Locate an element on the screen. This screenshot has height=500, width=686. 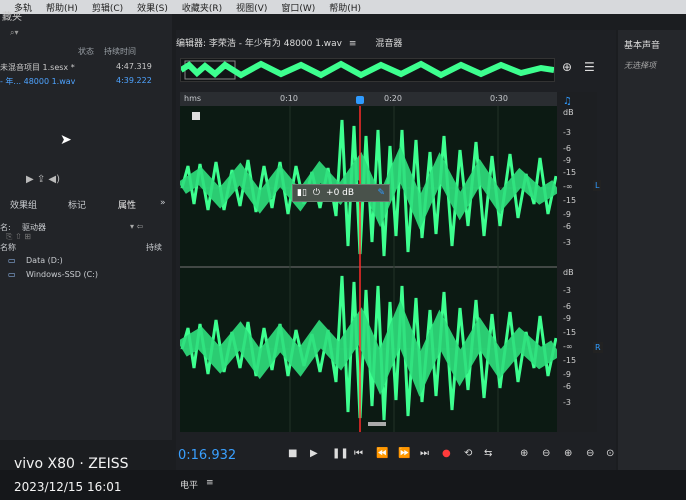
overview-menu-icon: ☰ is located at coordinates (589, 67).